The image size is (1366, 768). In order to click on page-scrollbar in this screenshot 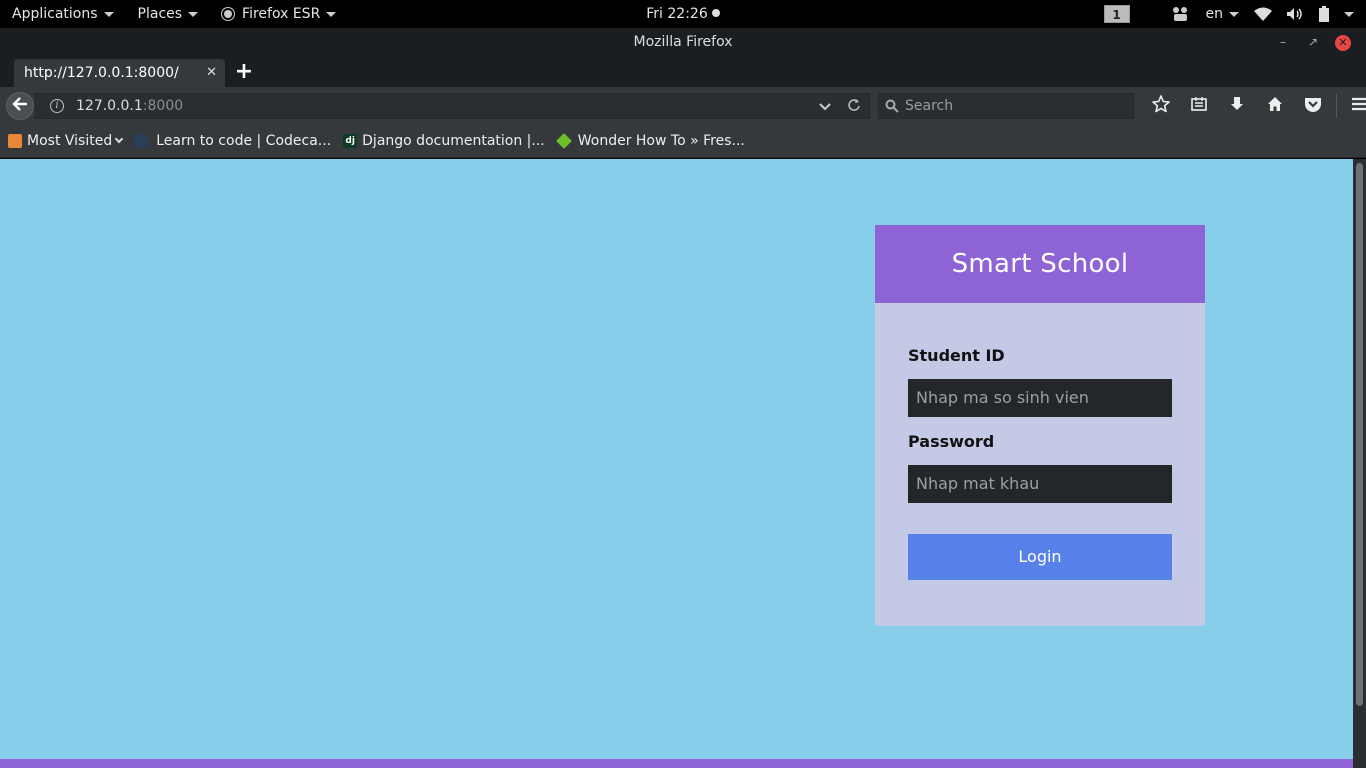, I will do `click(1359, 463)`.